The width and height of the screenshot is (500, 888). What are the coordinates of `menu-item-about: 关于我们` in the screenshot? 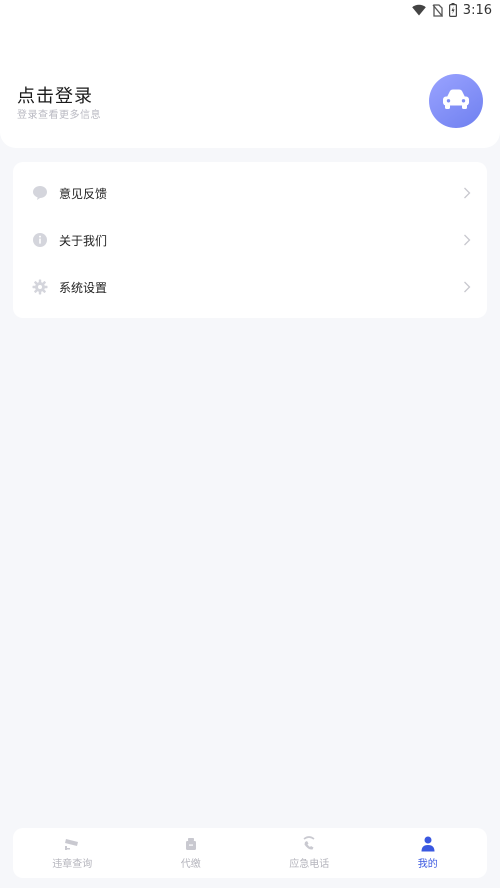 It's located at (250, 240).